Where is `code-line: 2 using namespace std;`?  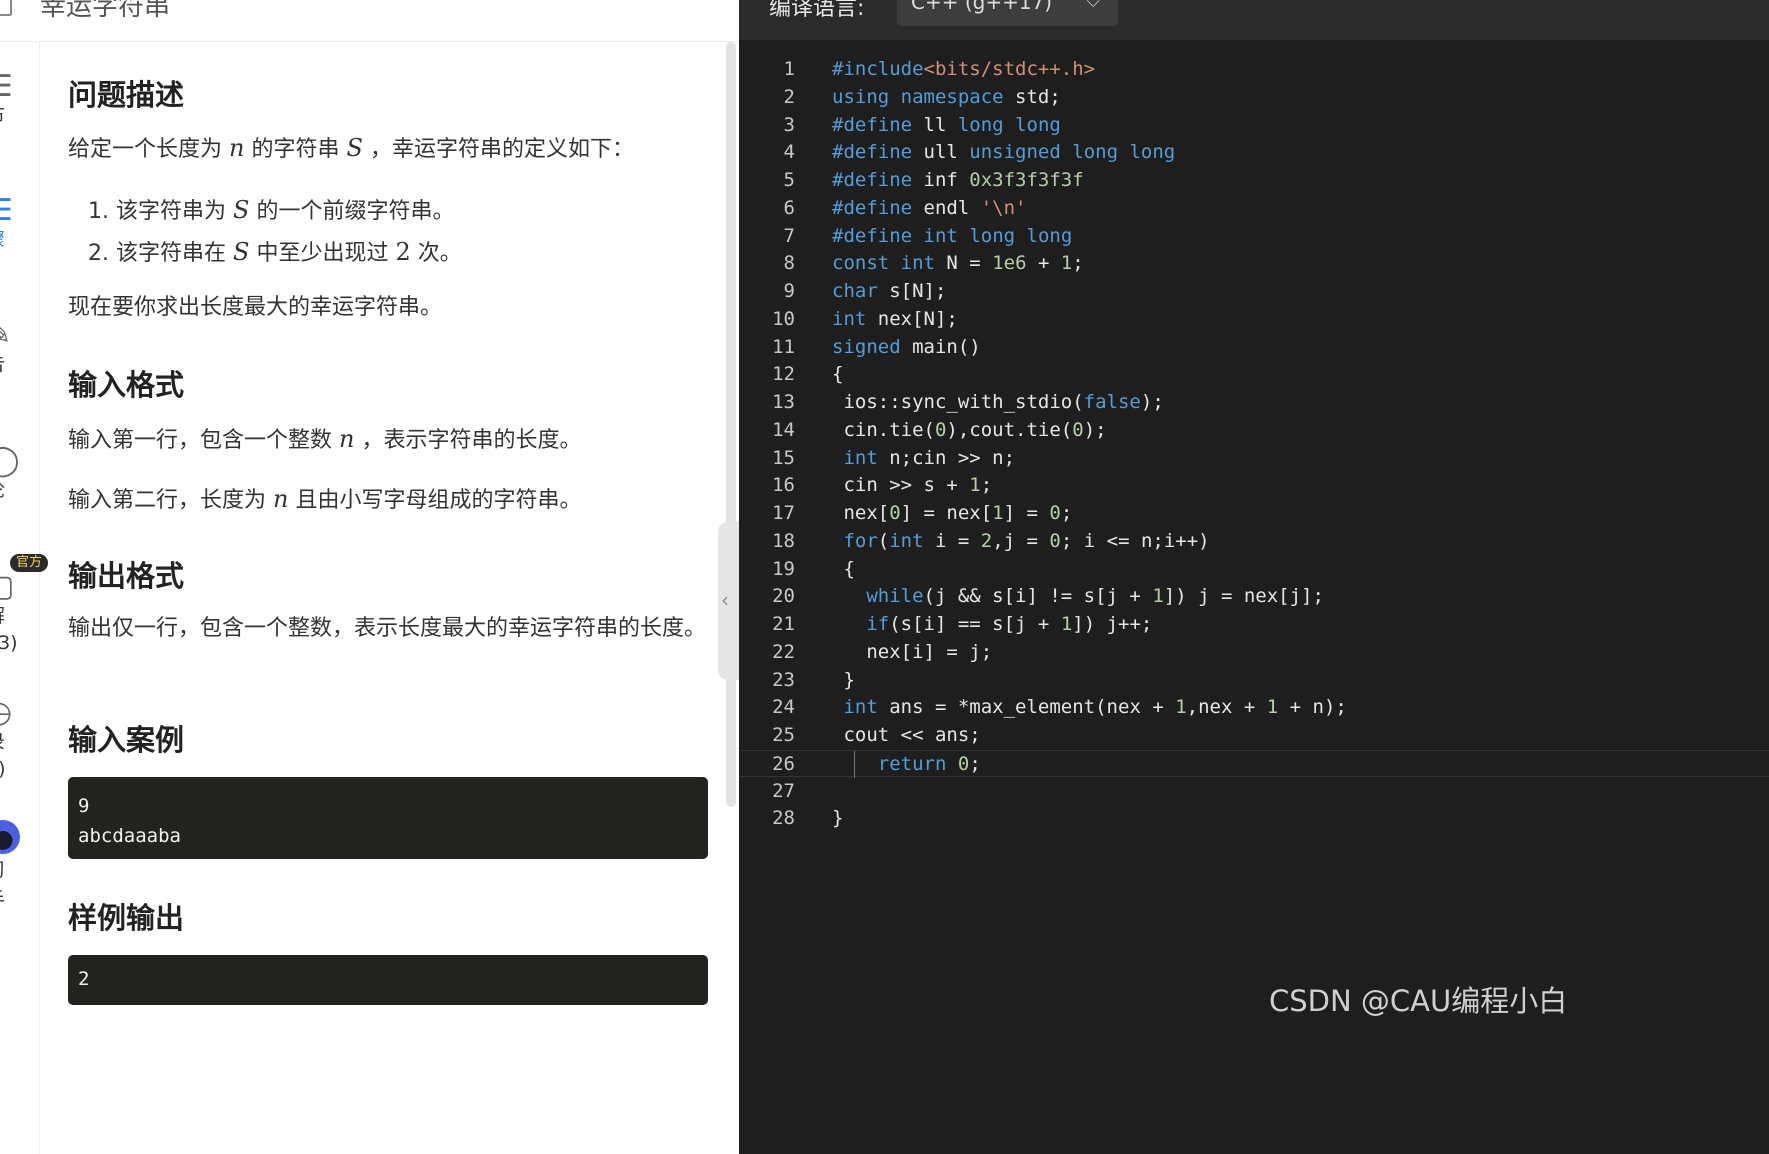 code-line: 2 using namespace std; is located at coordinates (1254, 97).